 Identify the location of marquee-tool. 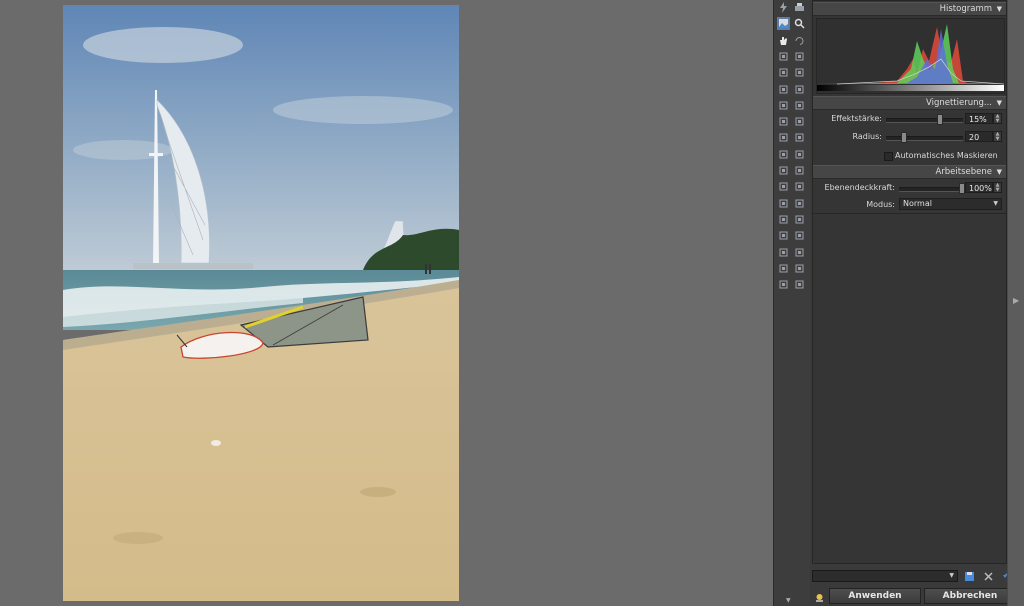
(799, 170).